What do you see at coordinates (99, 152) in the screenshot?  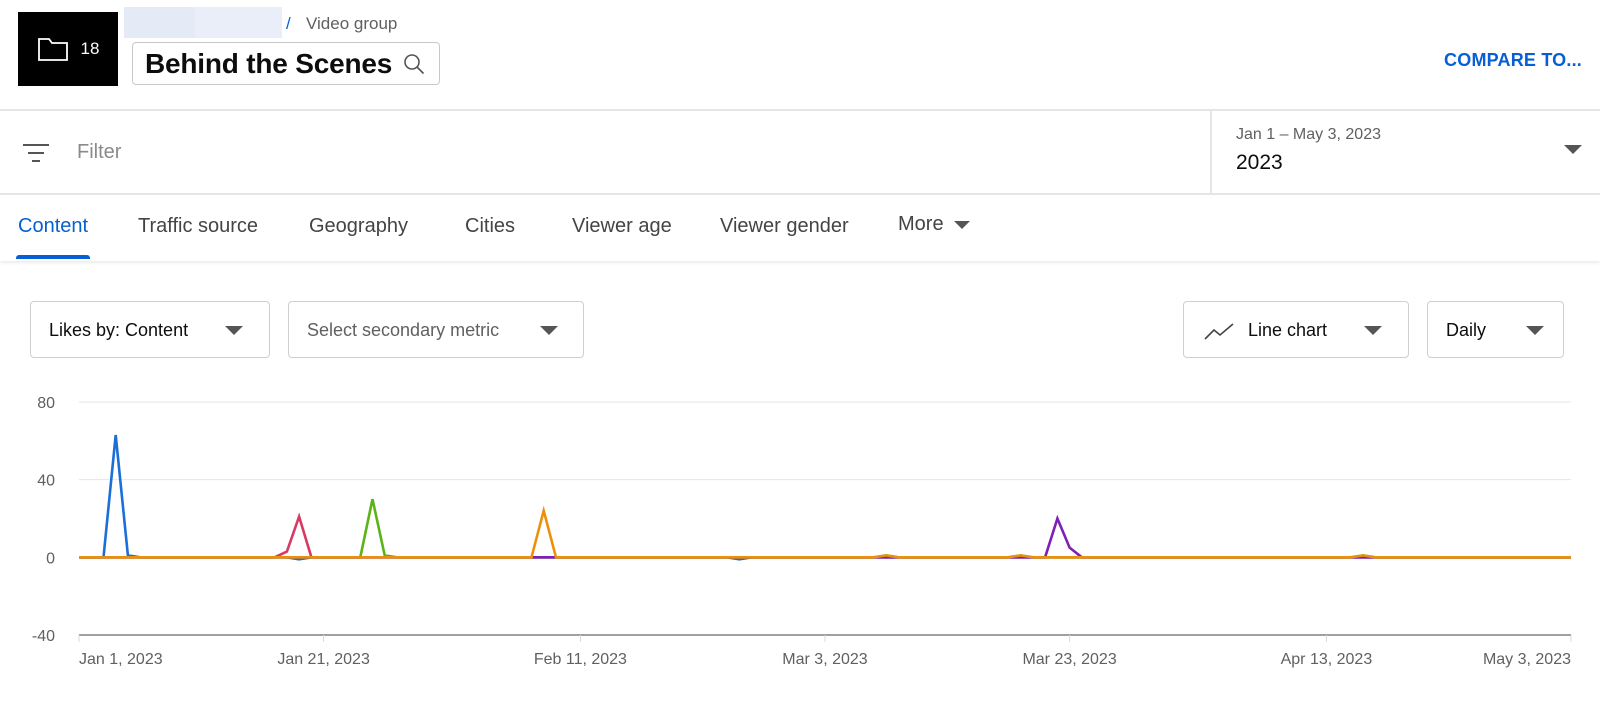 I see `filter-input: Filter` at bounding box center [99, 152].